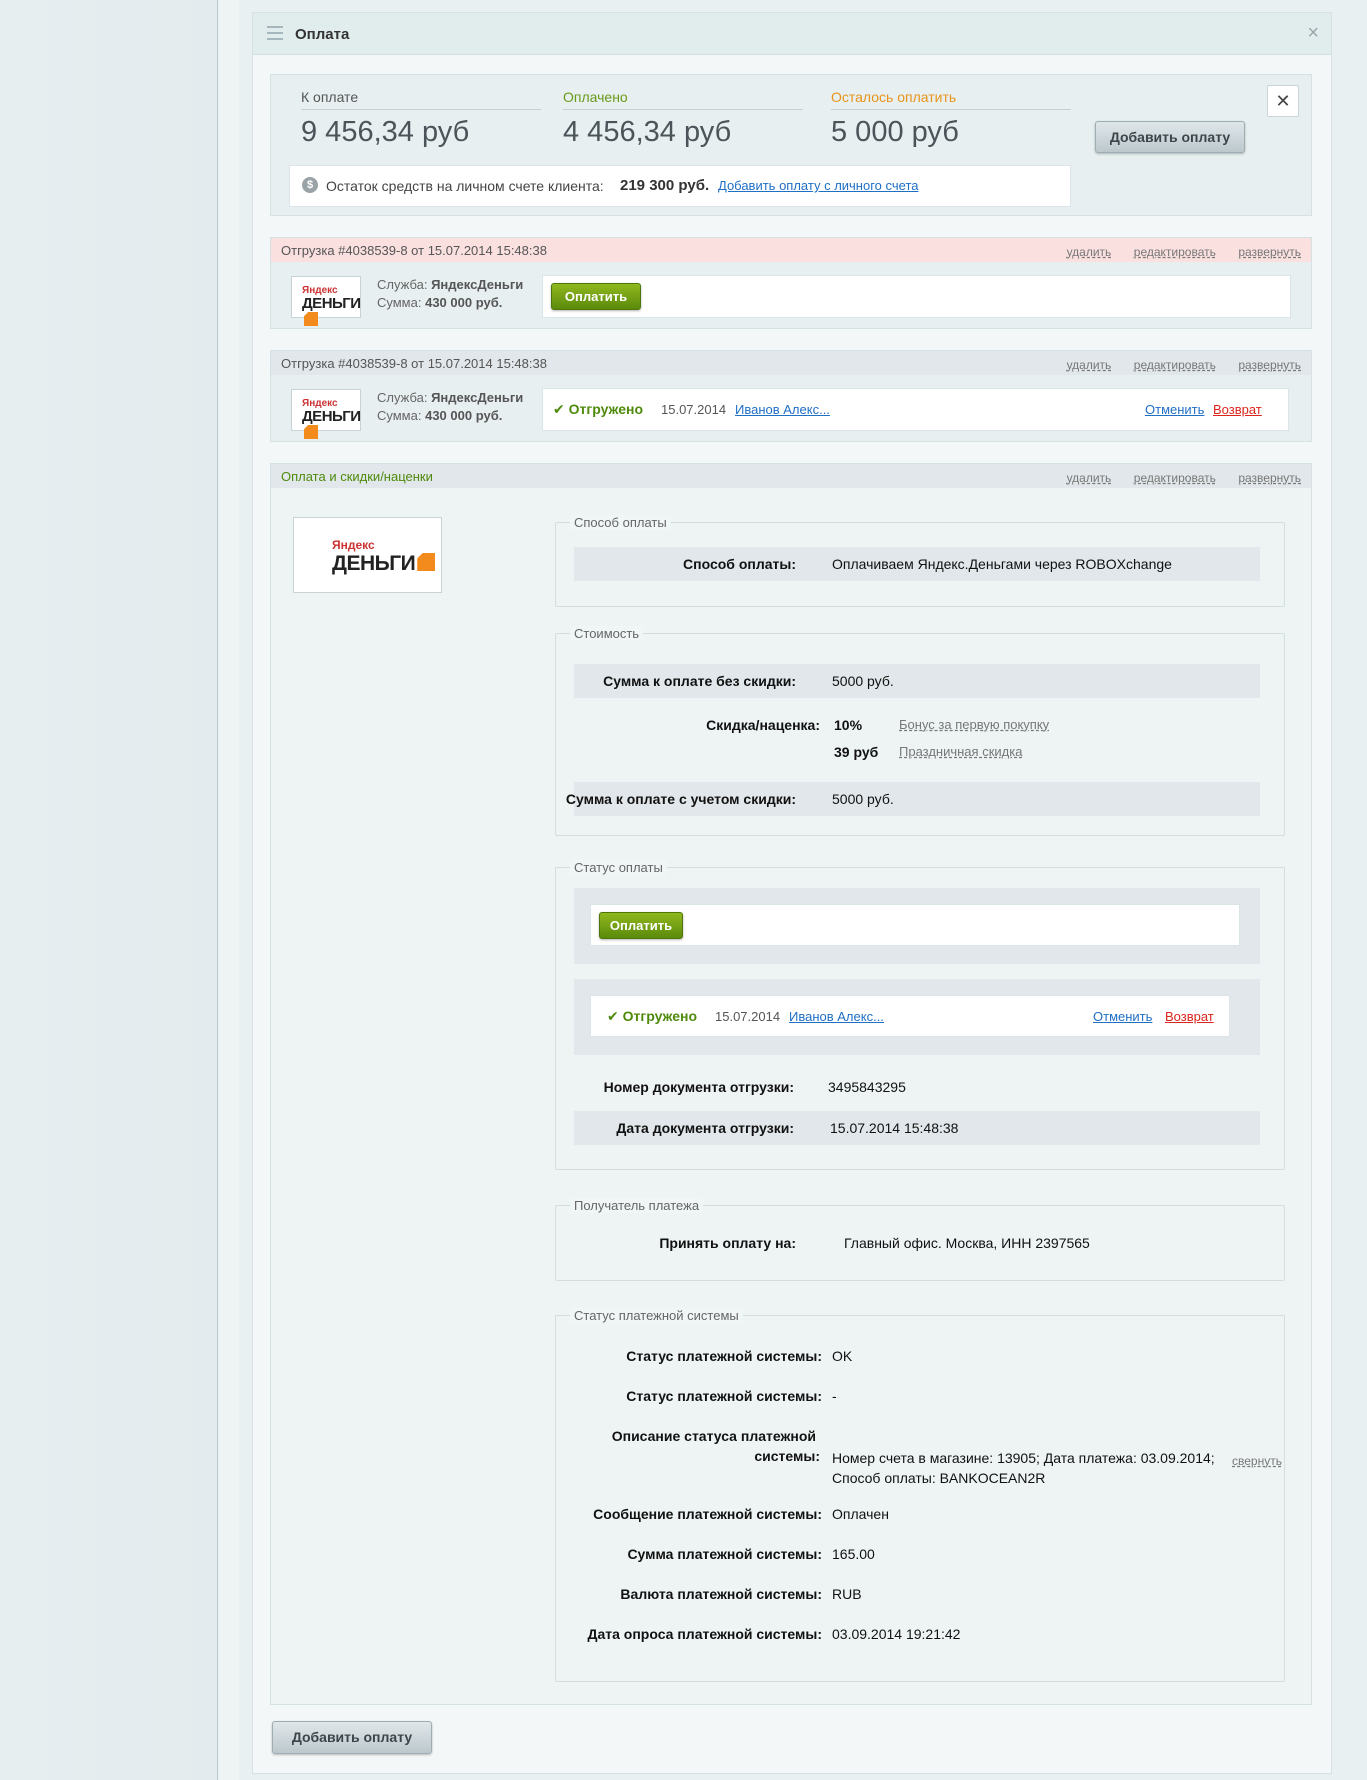 This screenshot has height=1780, width=1367. What do you see at coordinates (464, 415) in the screenshot?
I see `sum-value: 430 000 руб.` at bounding box center [464, 415].